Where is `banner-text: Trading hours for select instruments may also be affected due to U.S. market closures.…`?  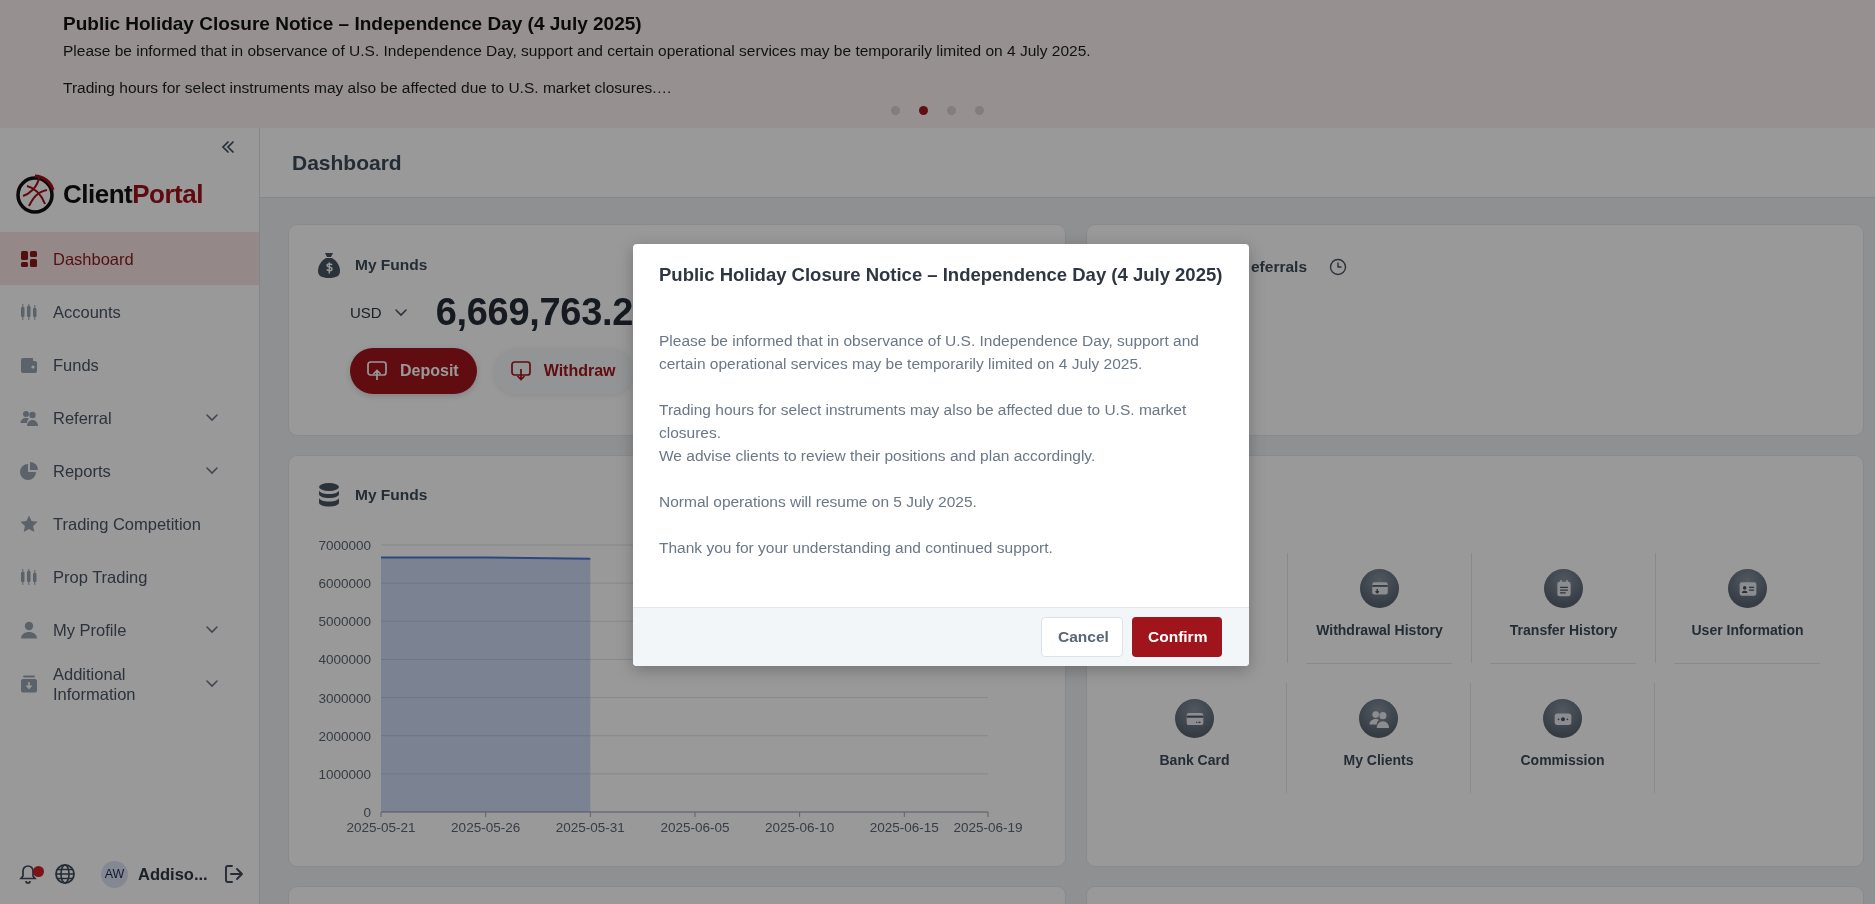
banner-text: Trading hours for select instruments may also be affected due to U.S. market closures.… is located at coordinates (368, 88).